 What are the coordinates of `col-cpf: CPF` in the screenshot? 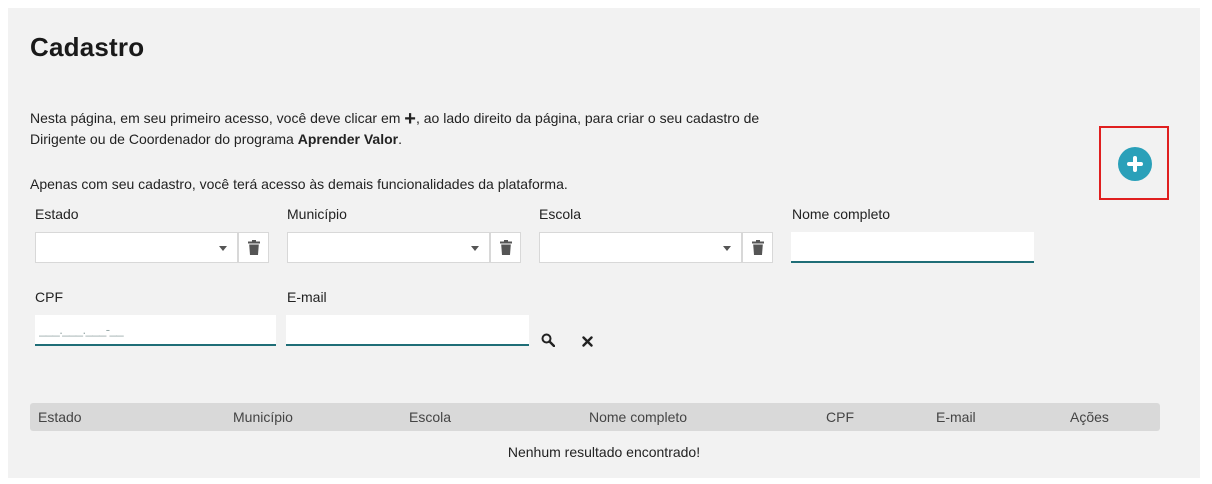 It's located at (840, 417).